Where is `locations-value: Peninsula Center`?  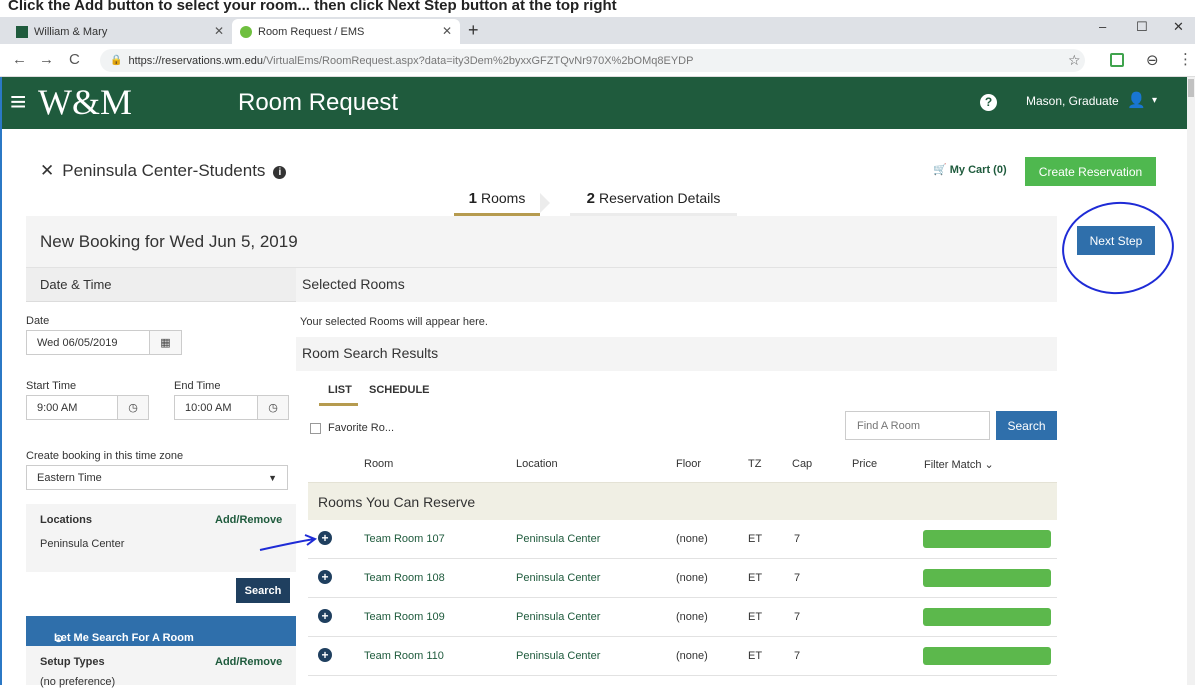 locations-value: Peninsula Center is located at coordinates (82, 544).